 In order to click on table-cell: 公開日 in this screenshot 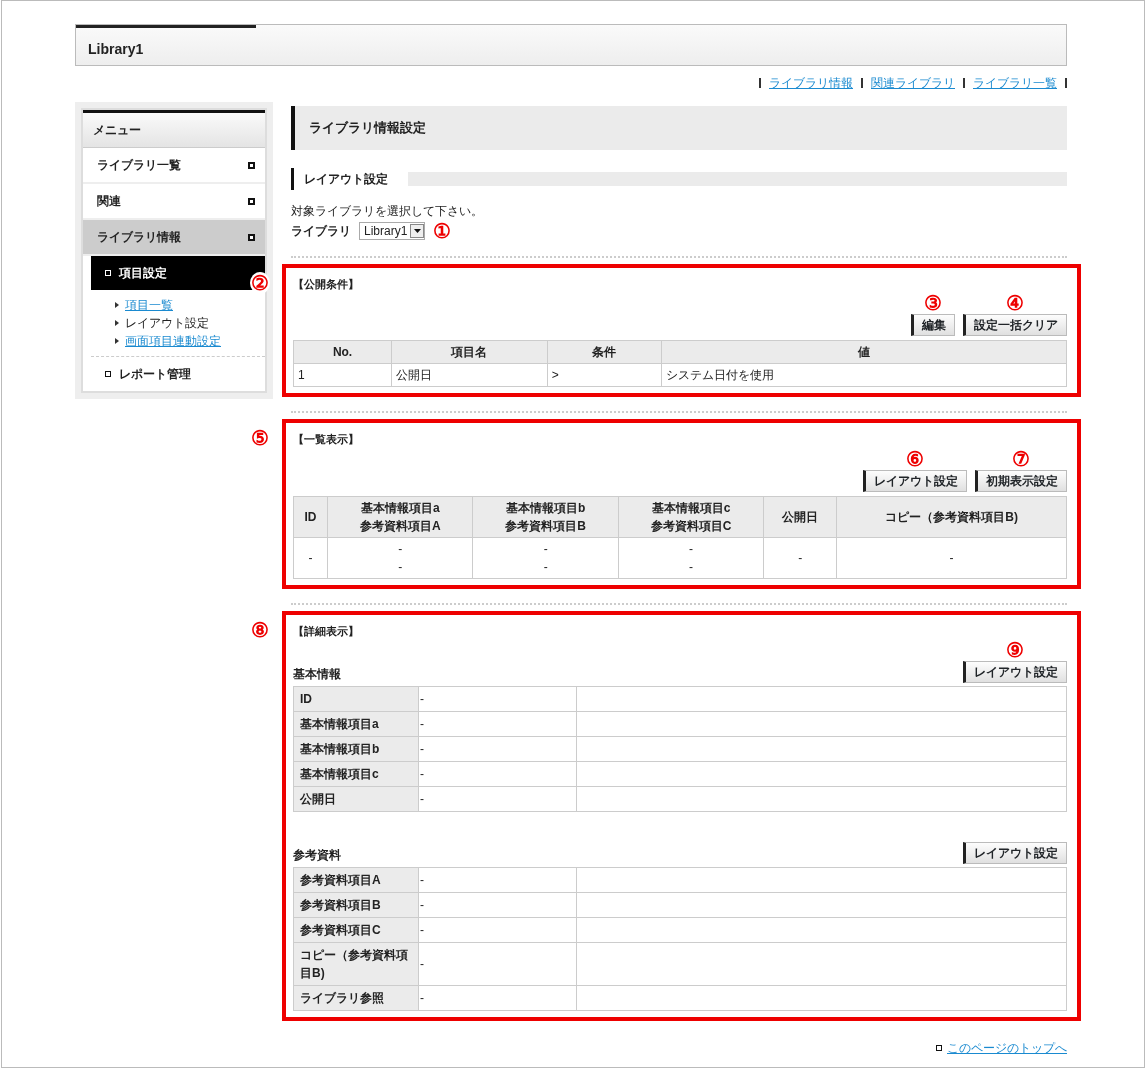, I will do `click(469, 375)`.